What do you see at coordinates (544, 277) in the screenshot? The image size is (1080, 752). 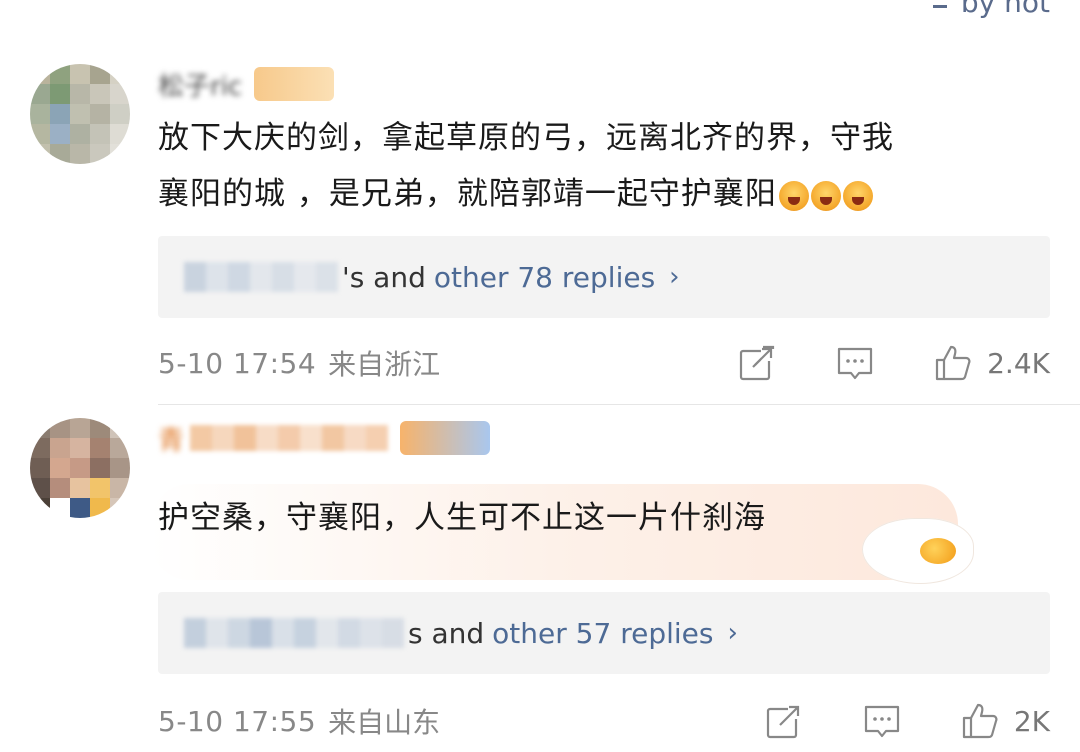 I see `replies-link: other 78 replies` at bounding box center [544, 277].